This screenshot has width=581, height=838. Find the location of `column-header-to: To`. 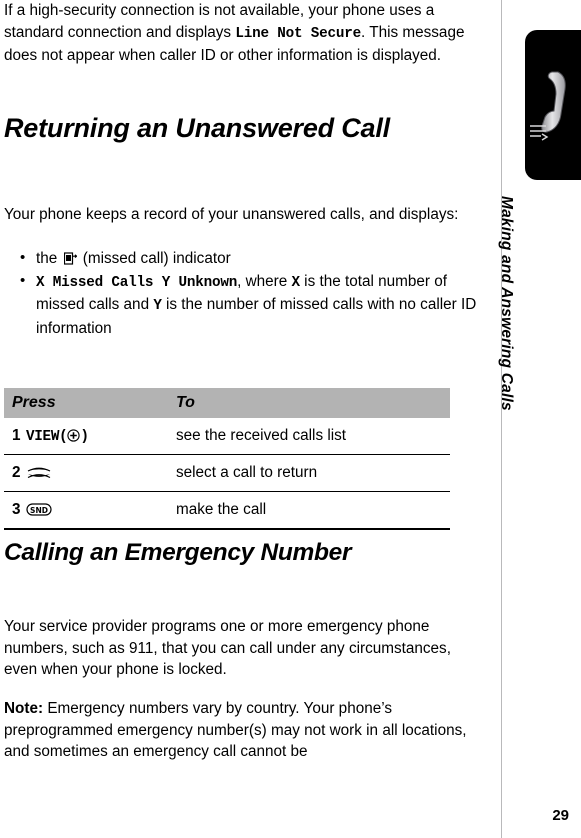

column-header-to: To is located at coordinates (309, 403).